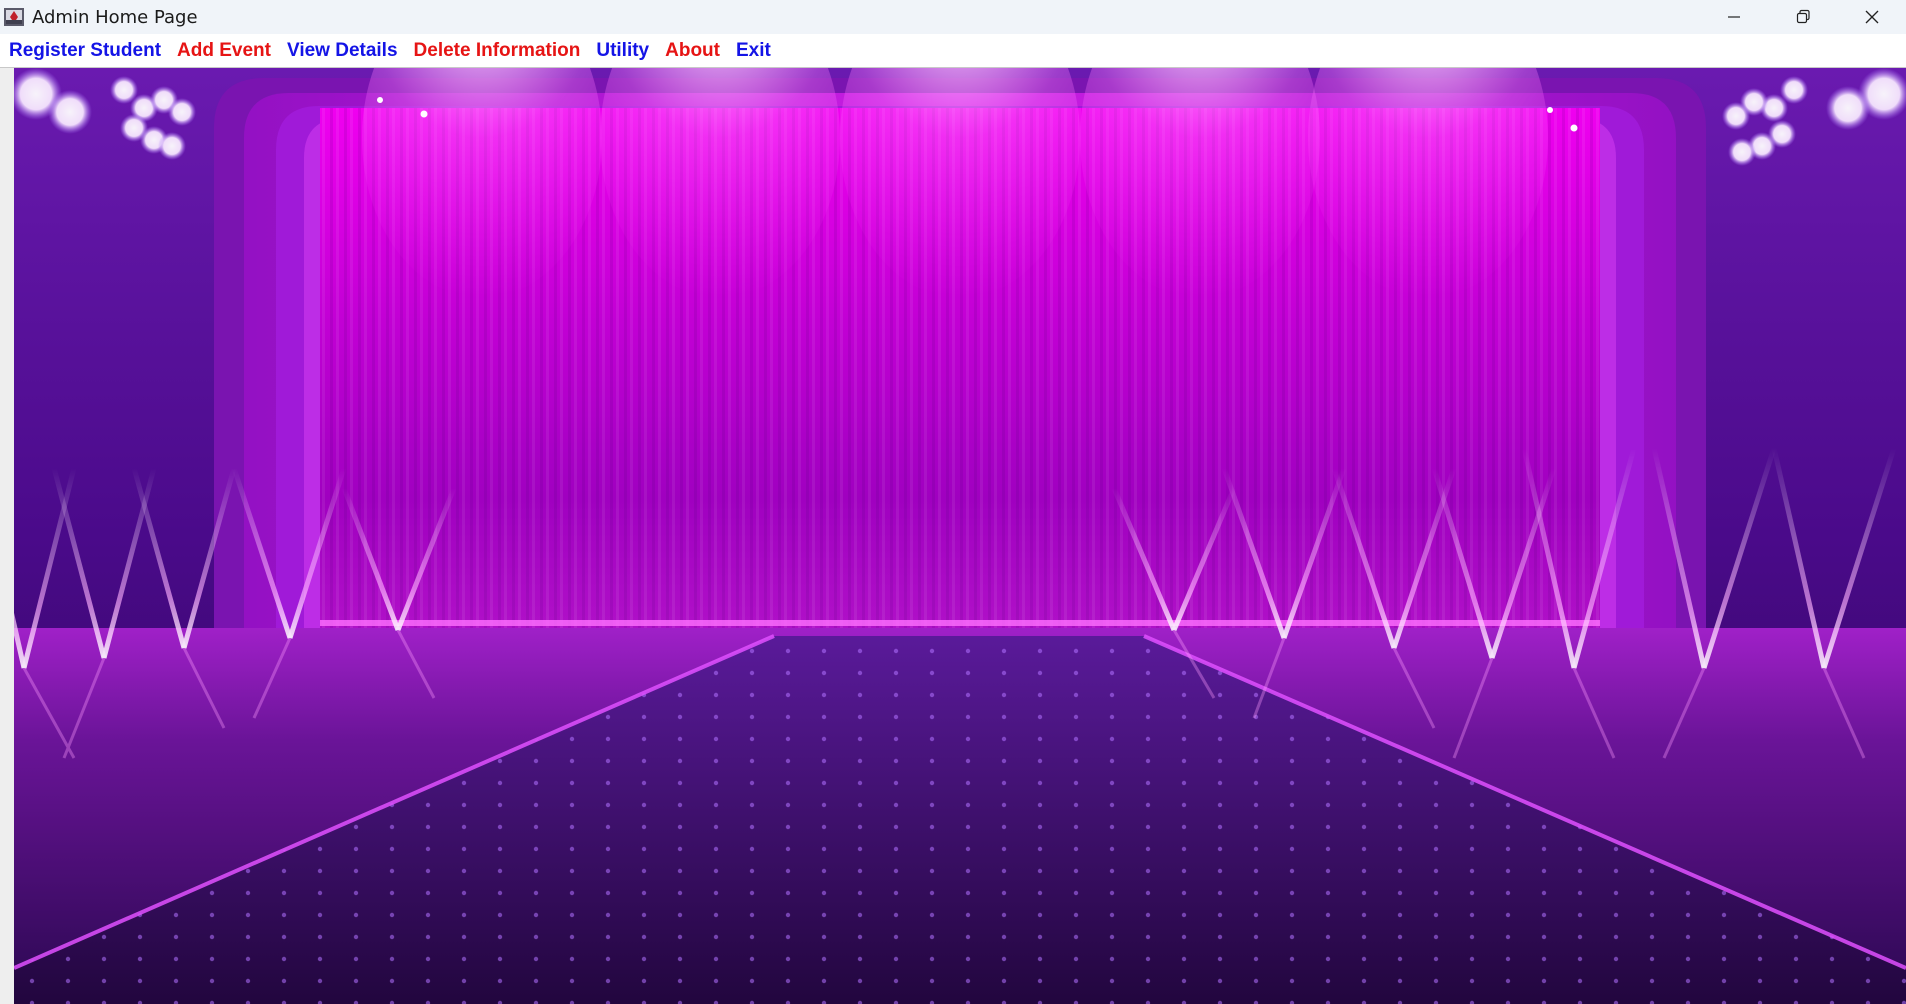 The width and height of the screenshot is (1906, 1004). I want to click on window-controls, so click(1802, 17).